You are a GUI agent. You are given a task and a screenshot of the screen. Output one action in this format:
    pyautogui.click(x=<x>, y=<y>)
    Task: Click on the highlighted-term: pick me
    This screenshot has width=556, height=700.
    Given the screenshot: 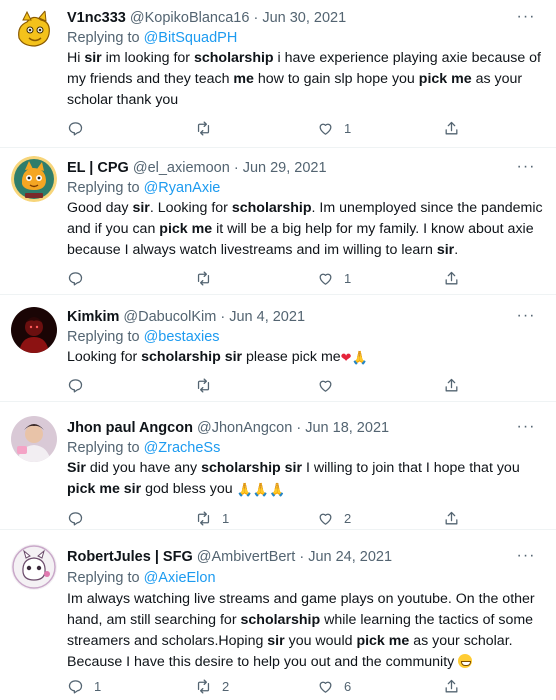 What is the action you would take?
    pyautogui.click(x=445, y=79)
    